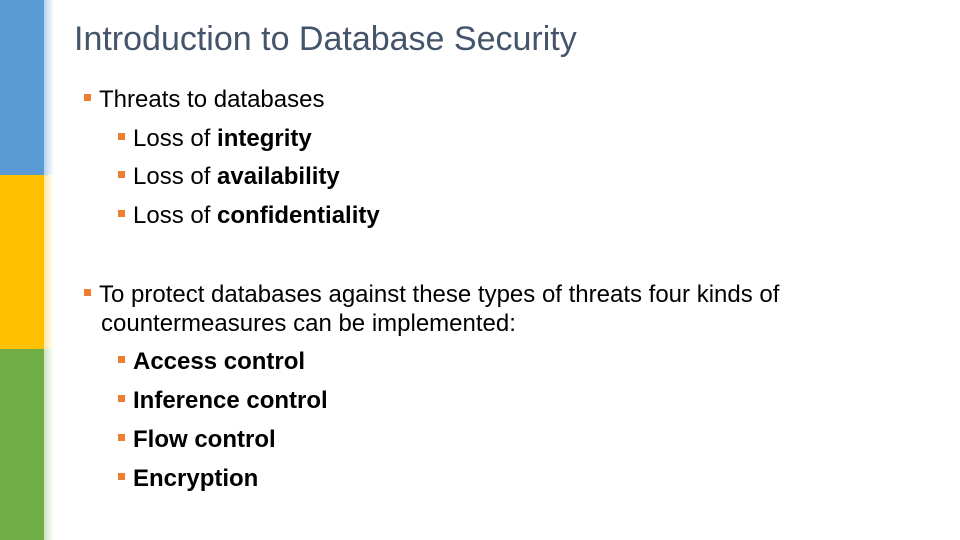  Describe the element at coordinates (196, 478) in the screenshot. I see `sub-bullet-emphasis: Encryption` at that location.